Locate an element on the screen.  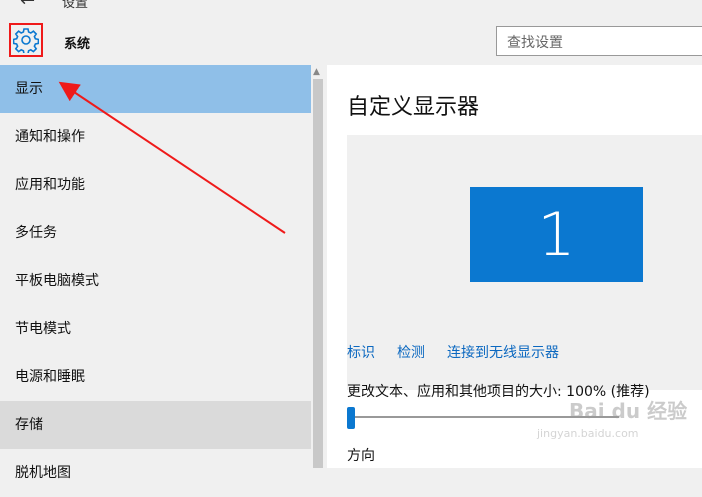
monitor-number: 1 is located at coordinates (556, 234).